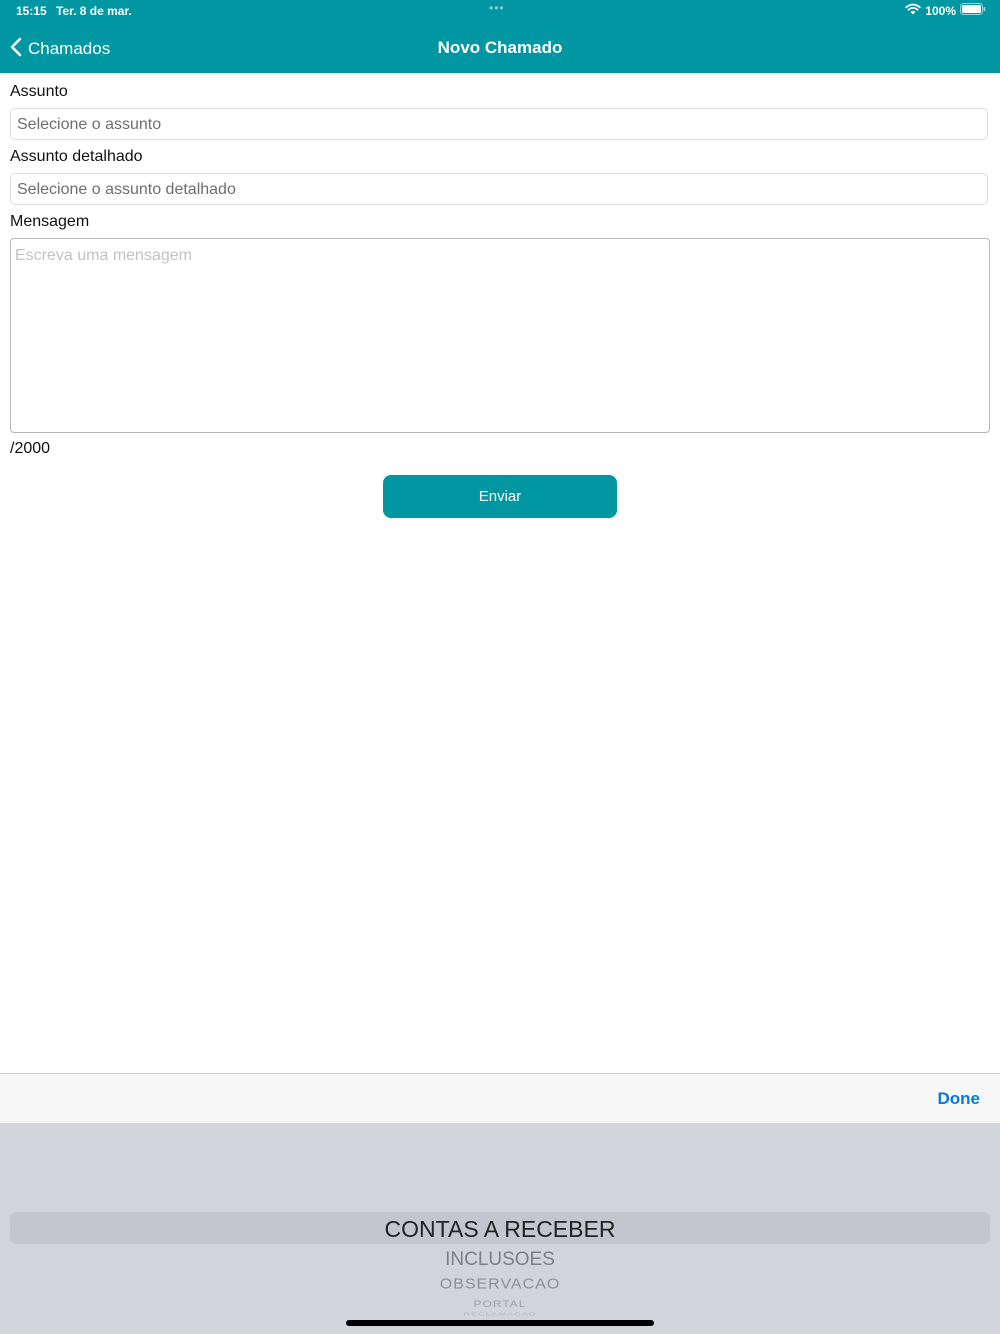 The width and height of the screenshot is (1000, 1334). I want to click on picker-option: INCLUSOES, so click(500, 1260).